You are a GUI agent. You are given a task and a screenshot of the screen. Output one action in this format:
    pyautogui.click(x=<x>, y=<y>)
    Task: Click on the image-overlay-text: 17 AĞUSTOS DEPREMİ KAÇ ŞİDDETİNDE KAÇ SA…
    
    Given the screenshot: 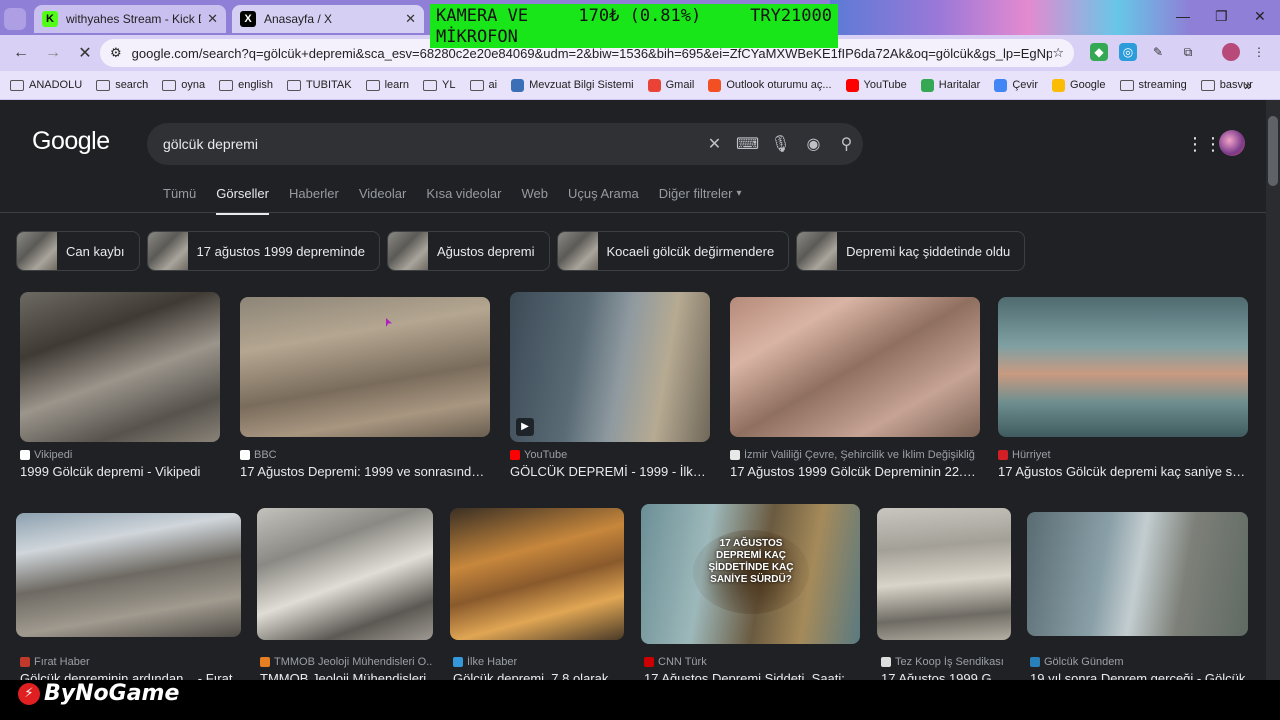 What is the action you would take?
    pyautogui.click(x=751, y=561)
    